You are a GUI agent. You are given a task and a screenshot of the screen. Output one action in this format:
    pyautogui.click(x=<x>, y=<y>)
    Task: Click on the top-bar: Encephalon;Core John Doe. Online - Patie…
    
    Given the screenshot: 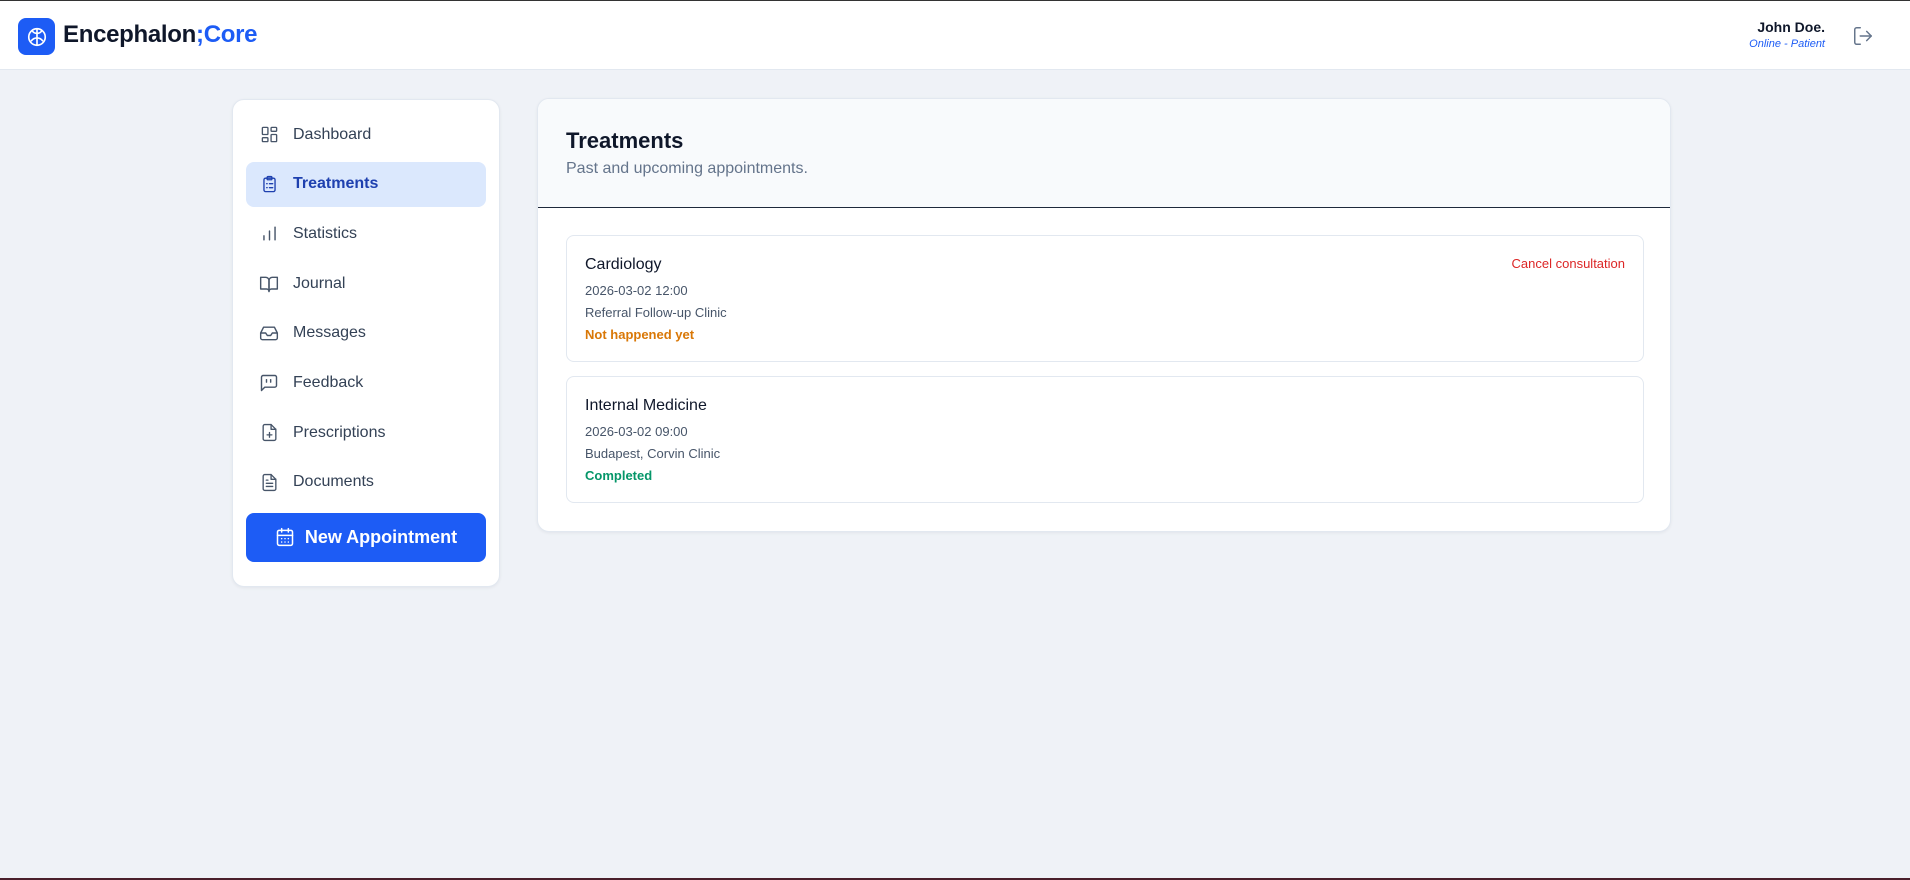 What is the action you would take?
    pyautogui.click(x=955, y=35)
    